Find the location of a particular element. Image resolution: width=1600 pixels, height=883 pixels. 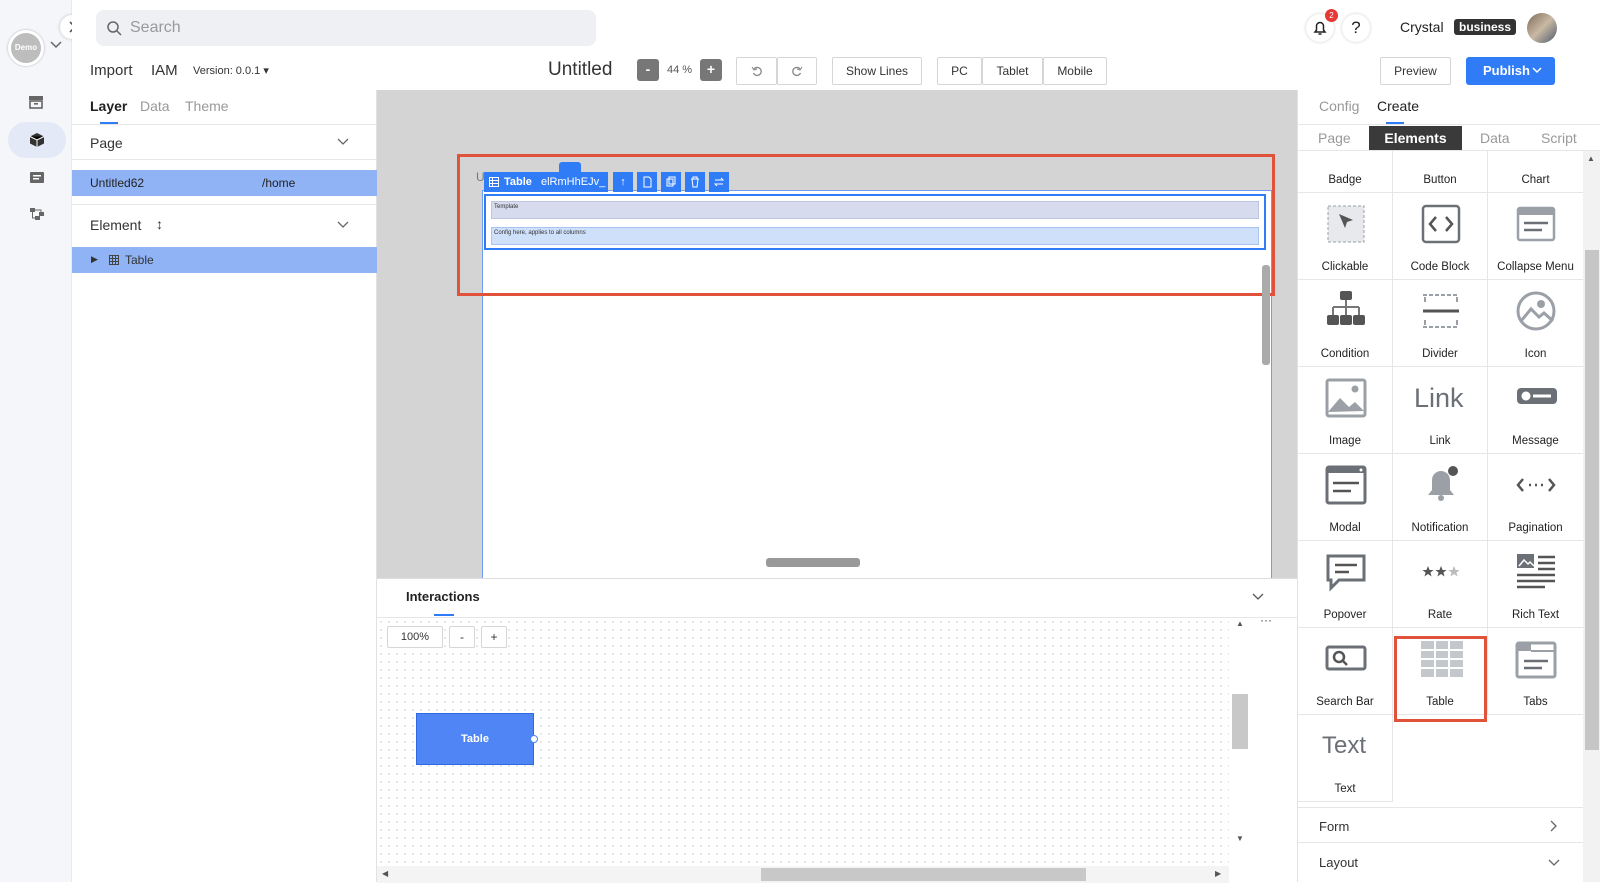

element-tile-image: Image is located at coordinates (1345, 410).